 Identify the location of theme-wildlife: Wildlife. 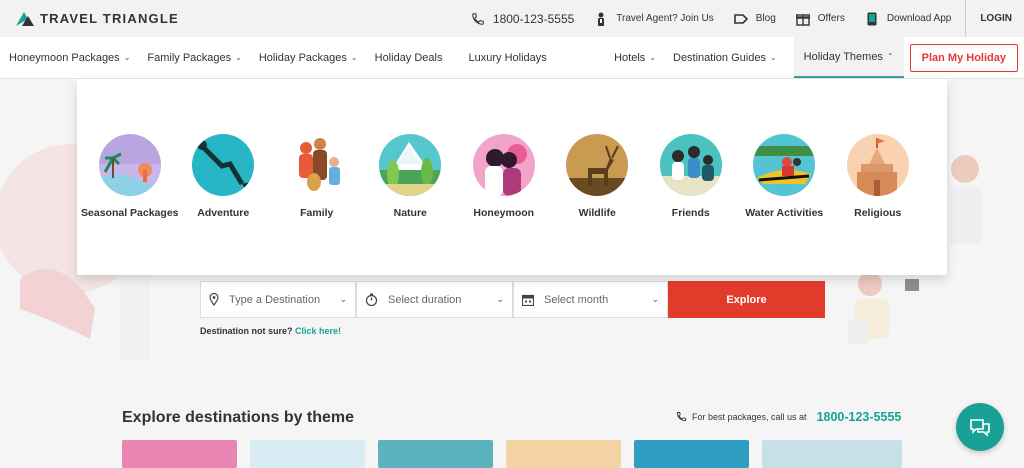
(598, 176).